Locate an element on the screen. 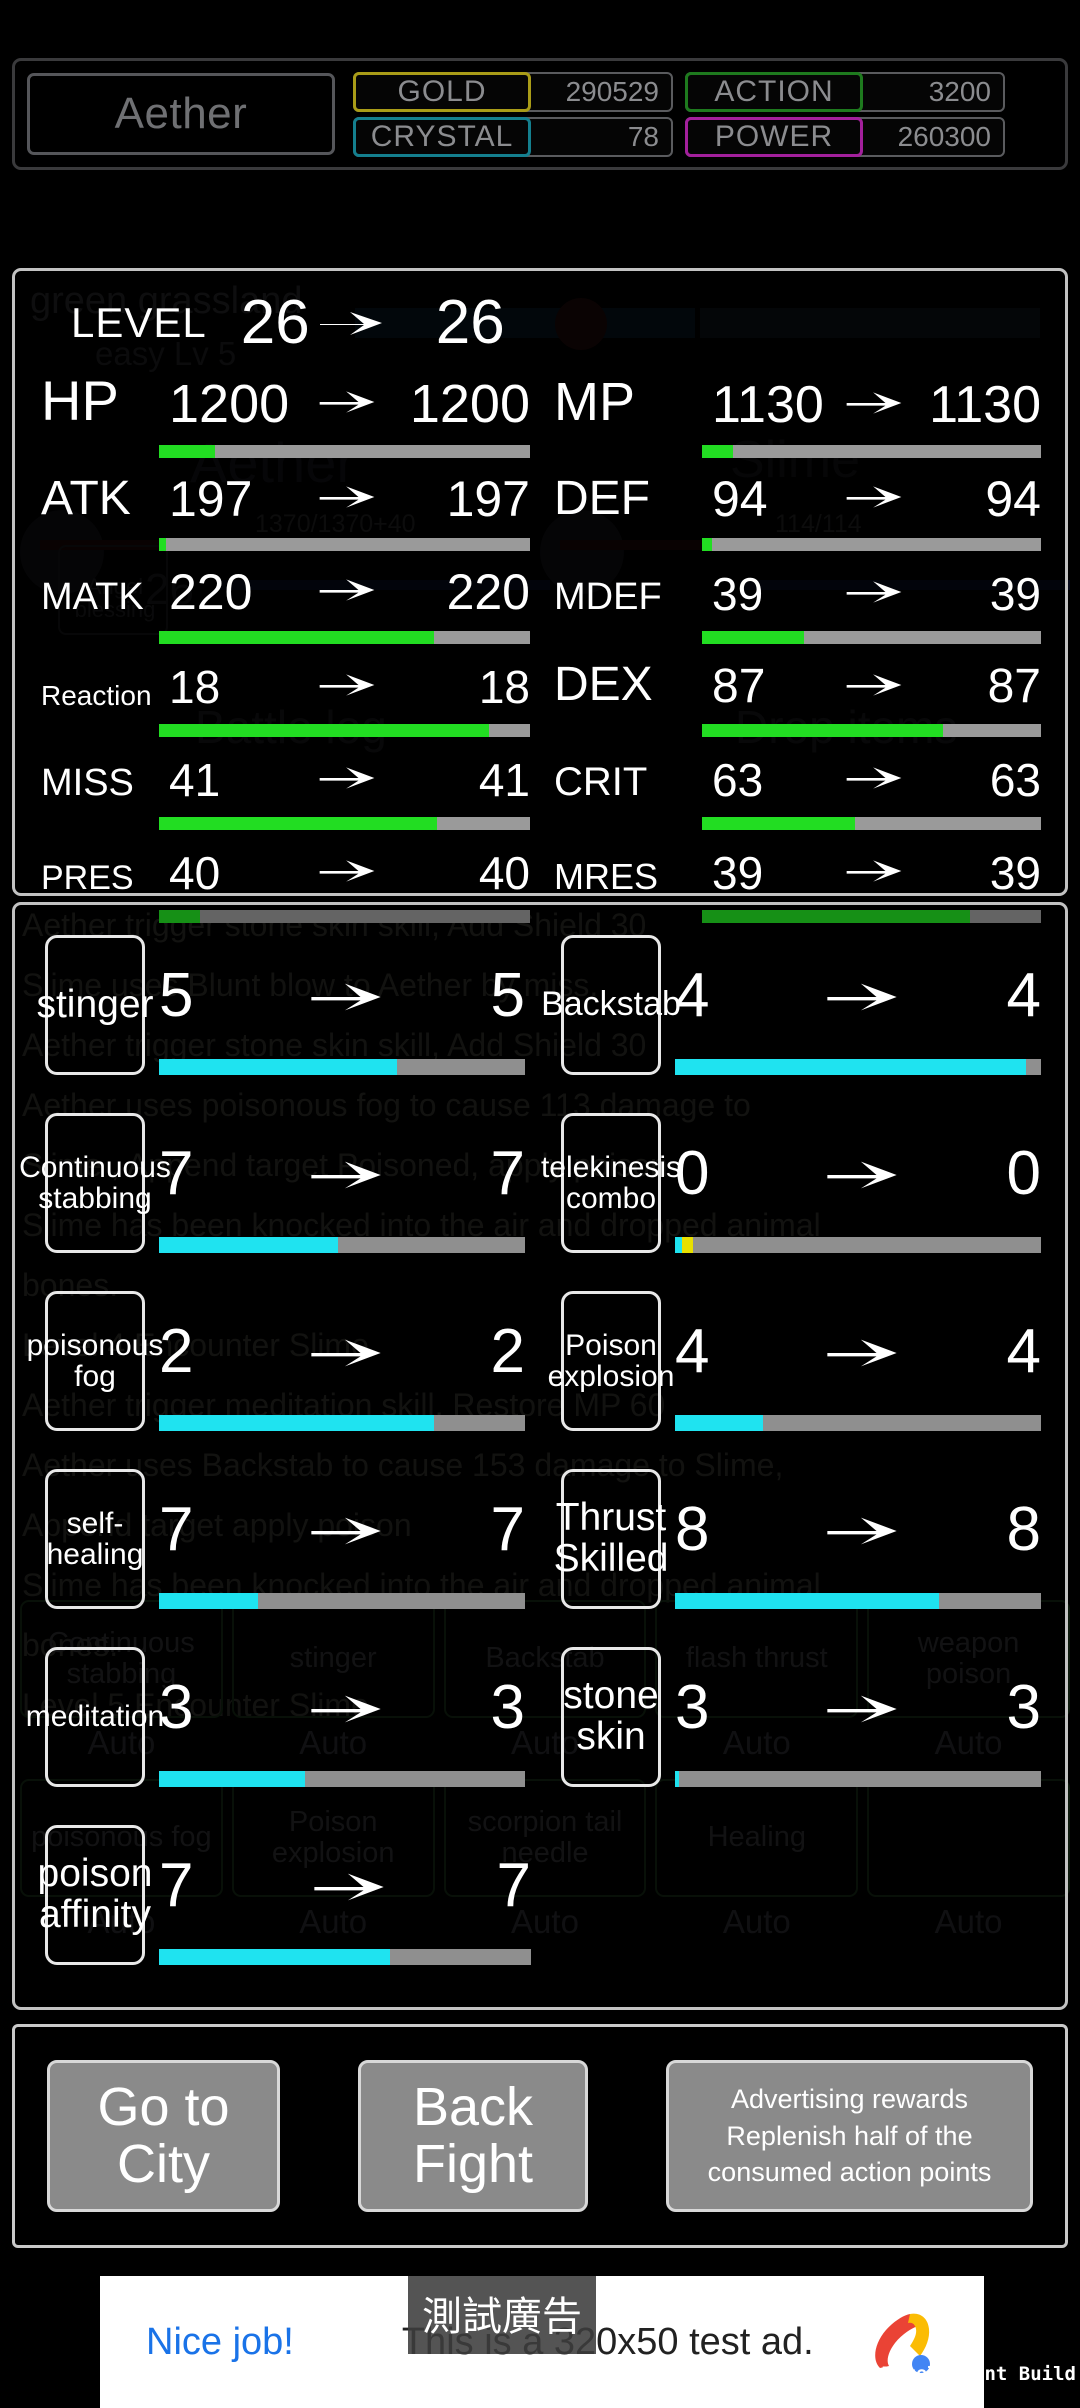 The width and height of the screenshot is (1080, 2408). stat-values-pres: 40 40 is located at coordinates (344, 873).